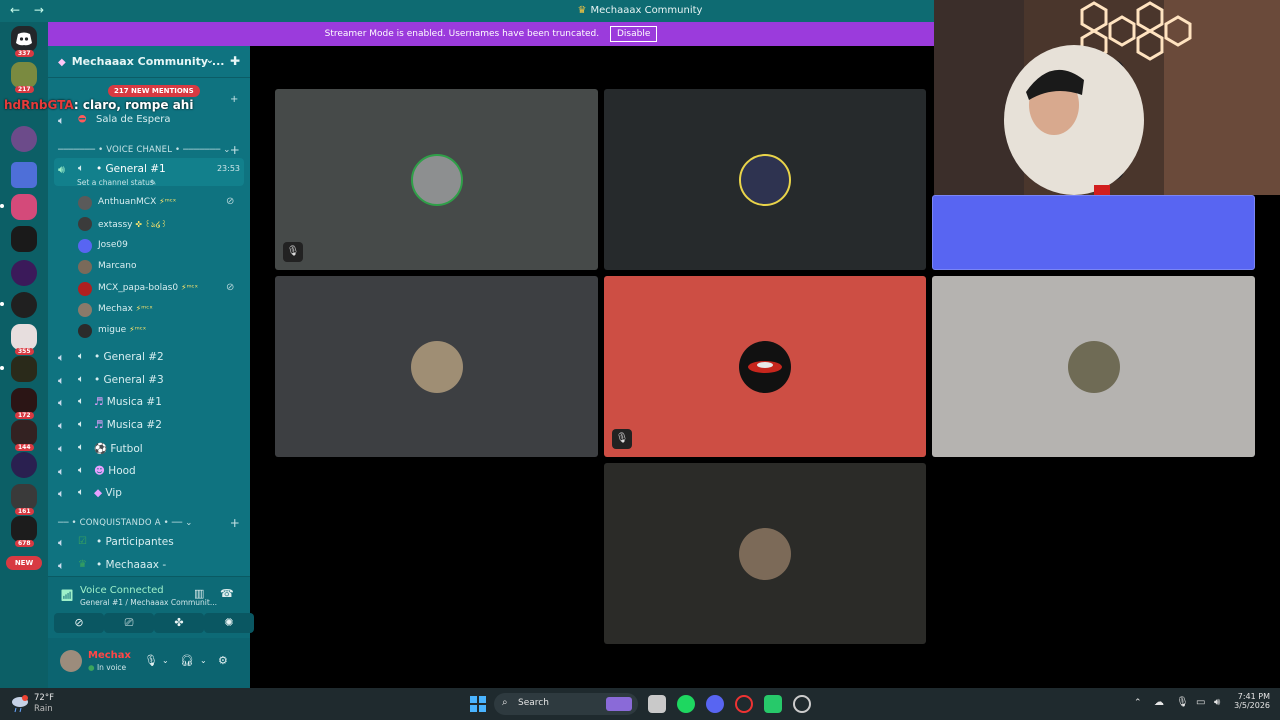 The width and height of the screenshot is (1280, 720). What do you see at coordinates (566, 704) in the screenshot?
I see `taskbar-search: ⌕ Search` at bounding box center [566, 704].